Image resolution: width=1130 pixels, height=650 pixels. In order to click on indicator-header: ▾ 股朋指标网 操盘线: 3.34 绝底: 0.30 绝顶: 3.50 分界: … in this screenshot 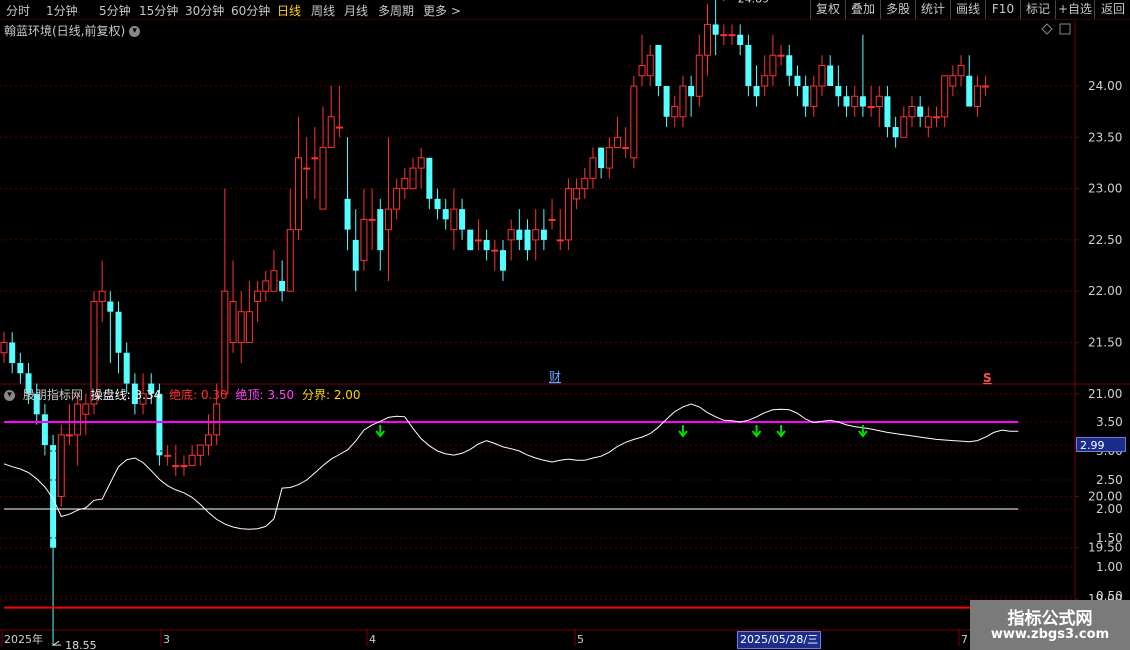, I will do `click(184, 394)`.